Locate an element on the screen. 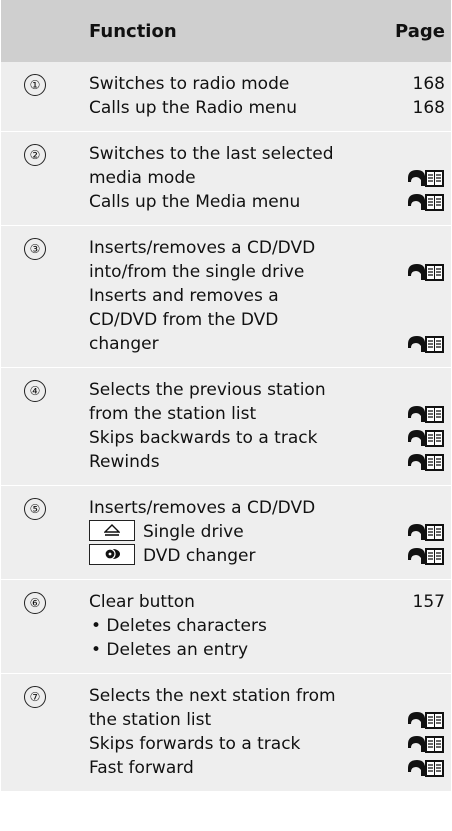 Image resolution: width=452 pixels, height=831 pixels. function-text: Switches to radio mode is located at coordinates (189, 84).